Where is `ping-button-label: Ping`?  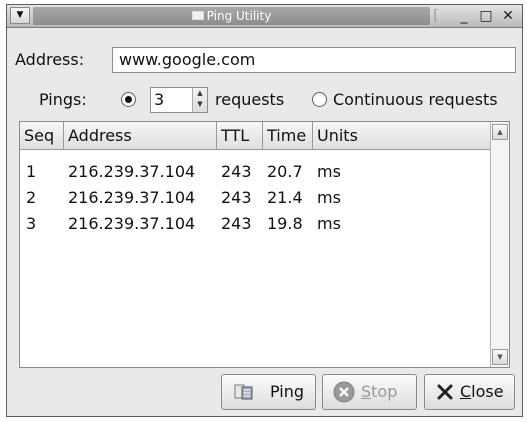 ping-button-label: Ping is located at coordinates (287, 391).